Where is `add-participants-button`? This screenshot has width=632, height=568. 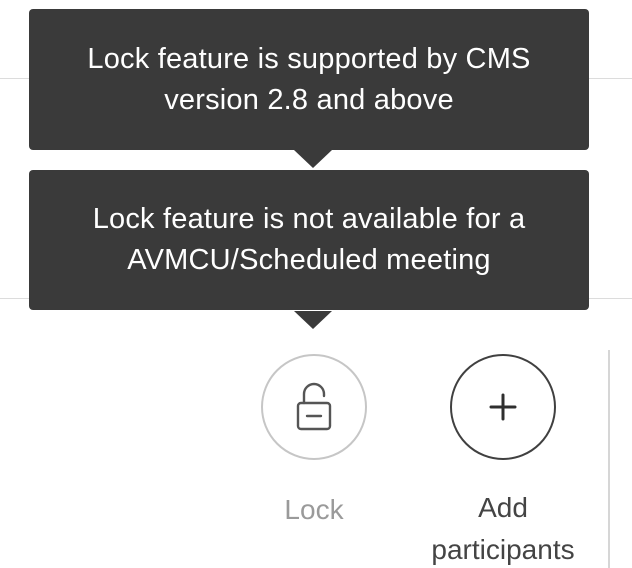
add-participants-button is located at coordinates (503, 407).